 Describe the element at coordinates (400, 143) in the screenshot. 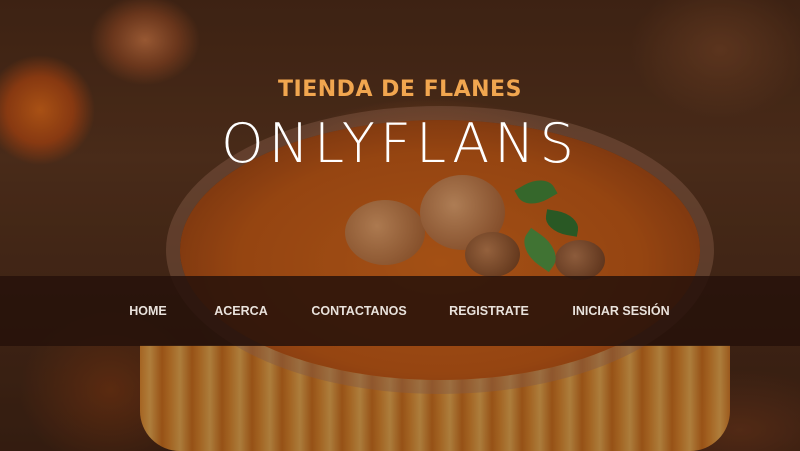

I see `hero-title: ONLYFLANS` at that location.